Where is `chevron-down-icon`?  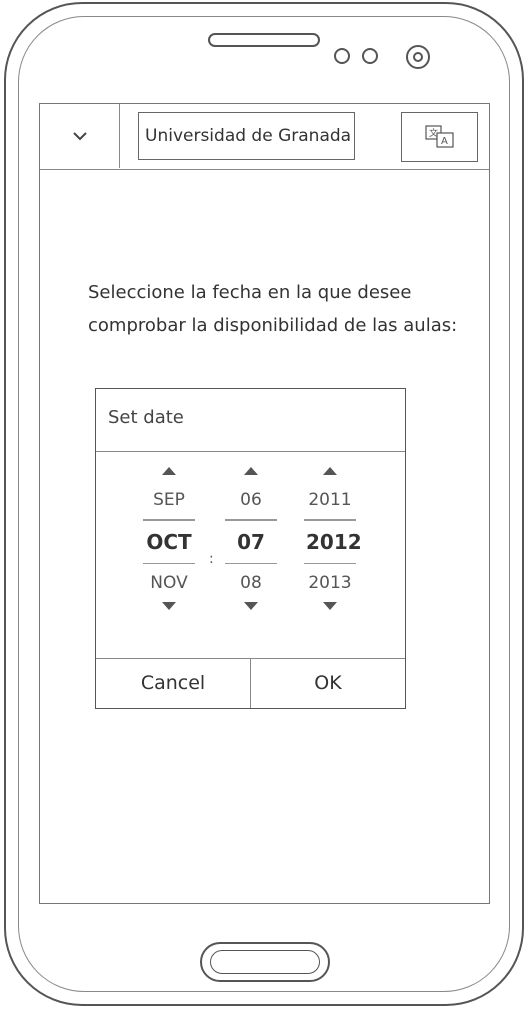
chevron-down-icon is located at coordinates (79, 136).